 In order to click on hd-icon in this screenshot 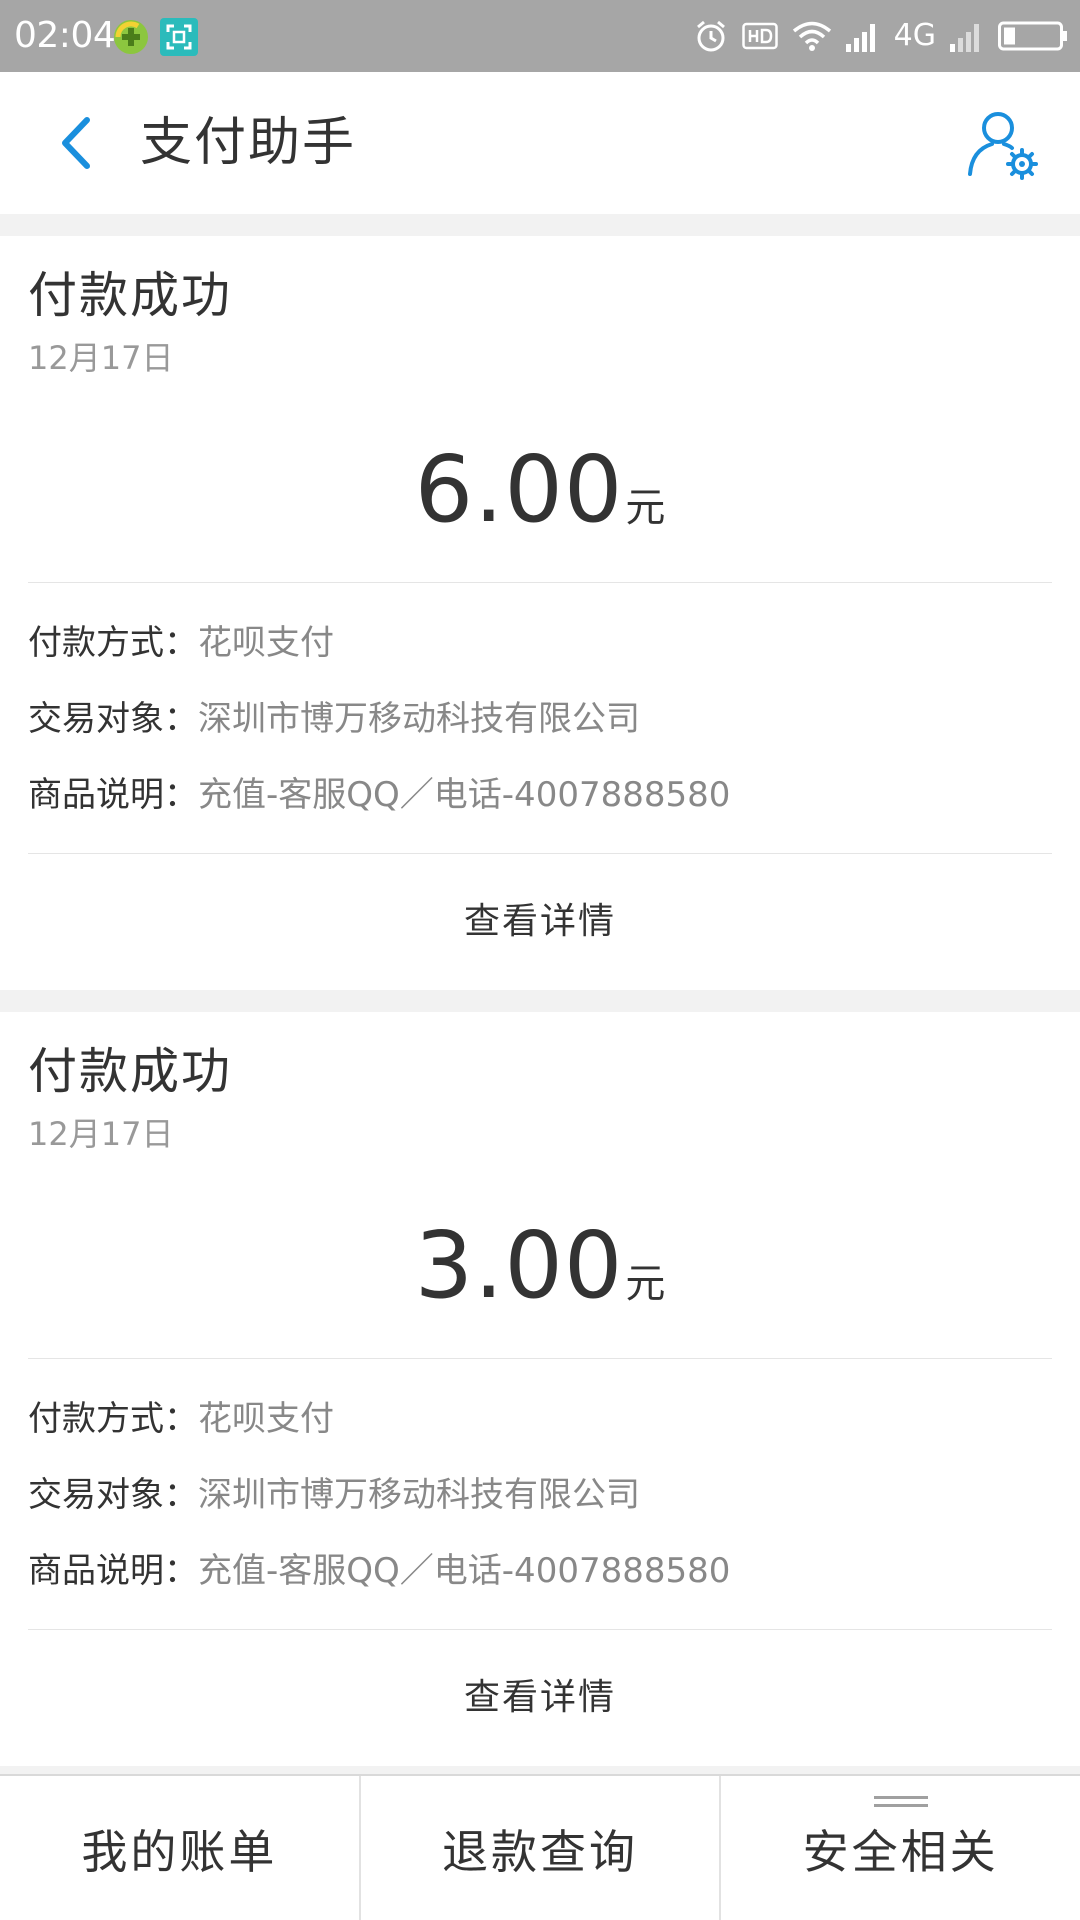, I will do `click(759, 36)`.